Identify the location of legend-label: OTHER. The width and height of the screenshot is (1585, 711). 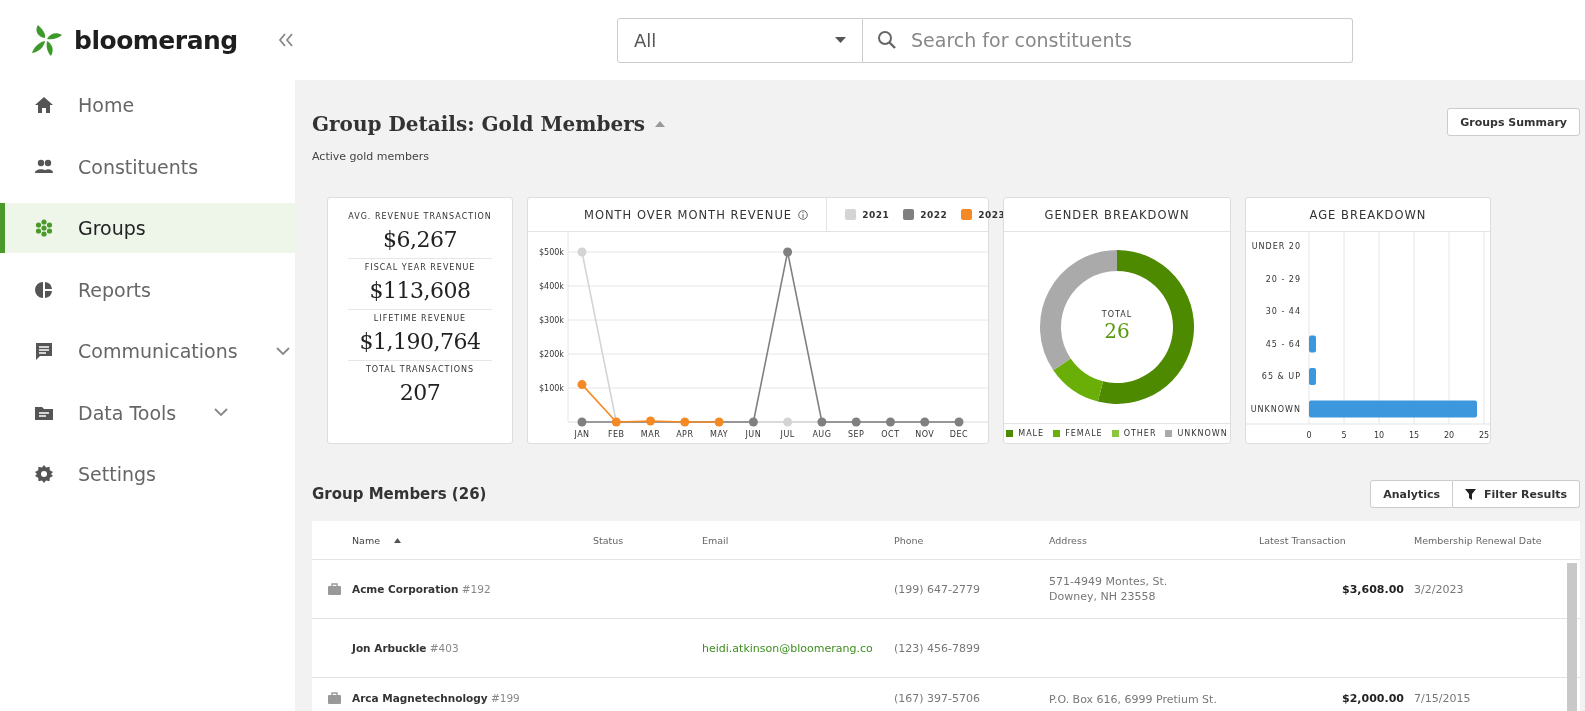
(1140, 433).